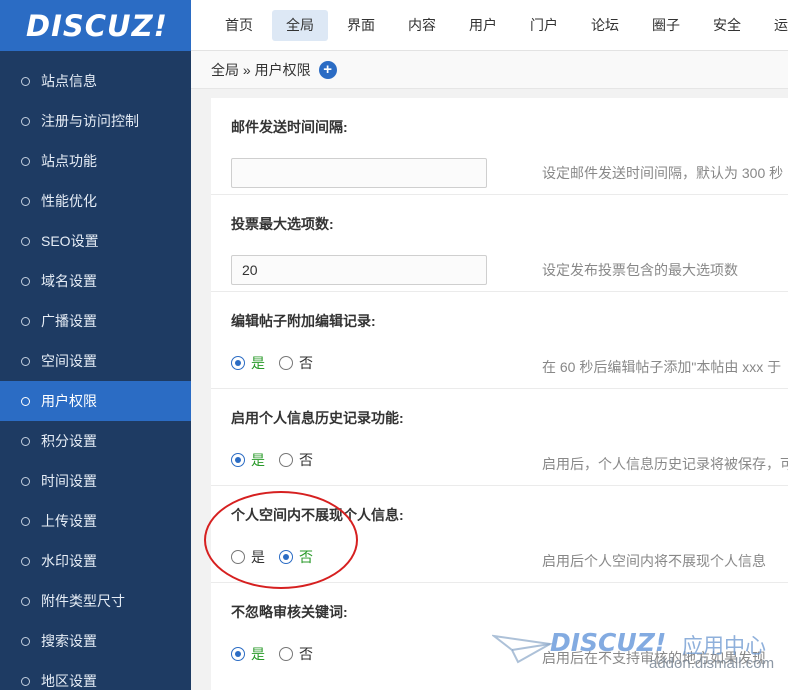 The width and height of the screenshot is (788, 690). What do you see at coordinates (70, 241) in the screenshot?
I see `sidebar-item-label: SEO设置` at bounding box center [70, 241].